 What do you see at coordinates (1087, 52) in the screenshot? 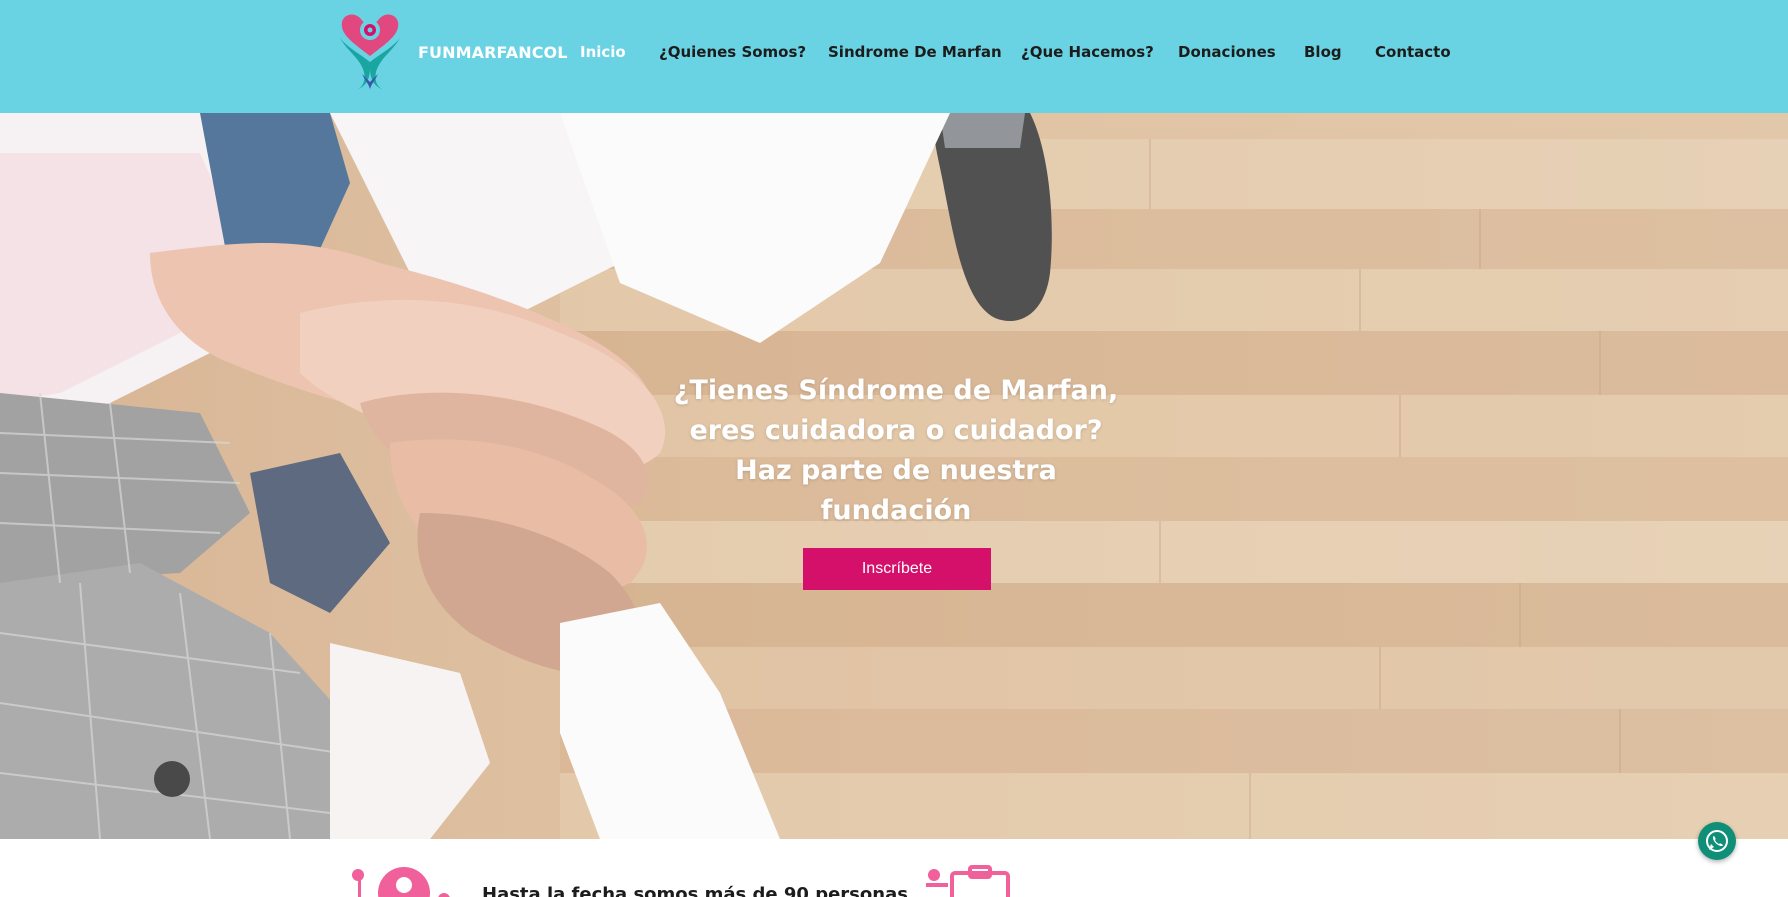
I see `nav-que-hacemos: ¿Que Hacemos?` at bounding box center [1087, 52].